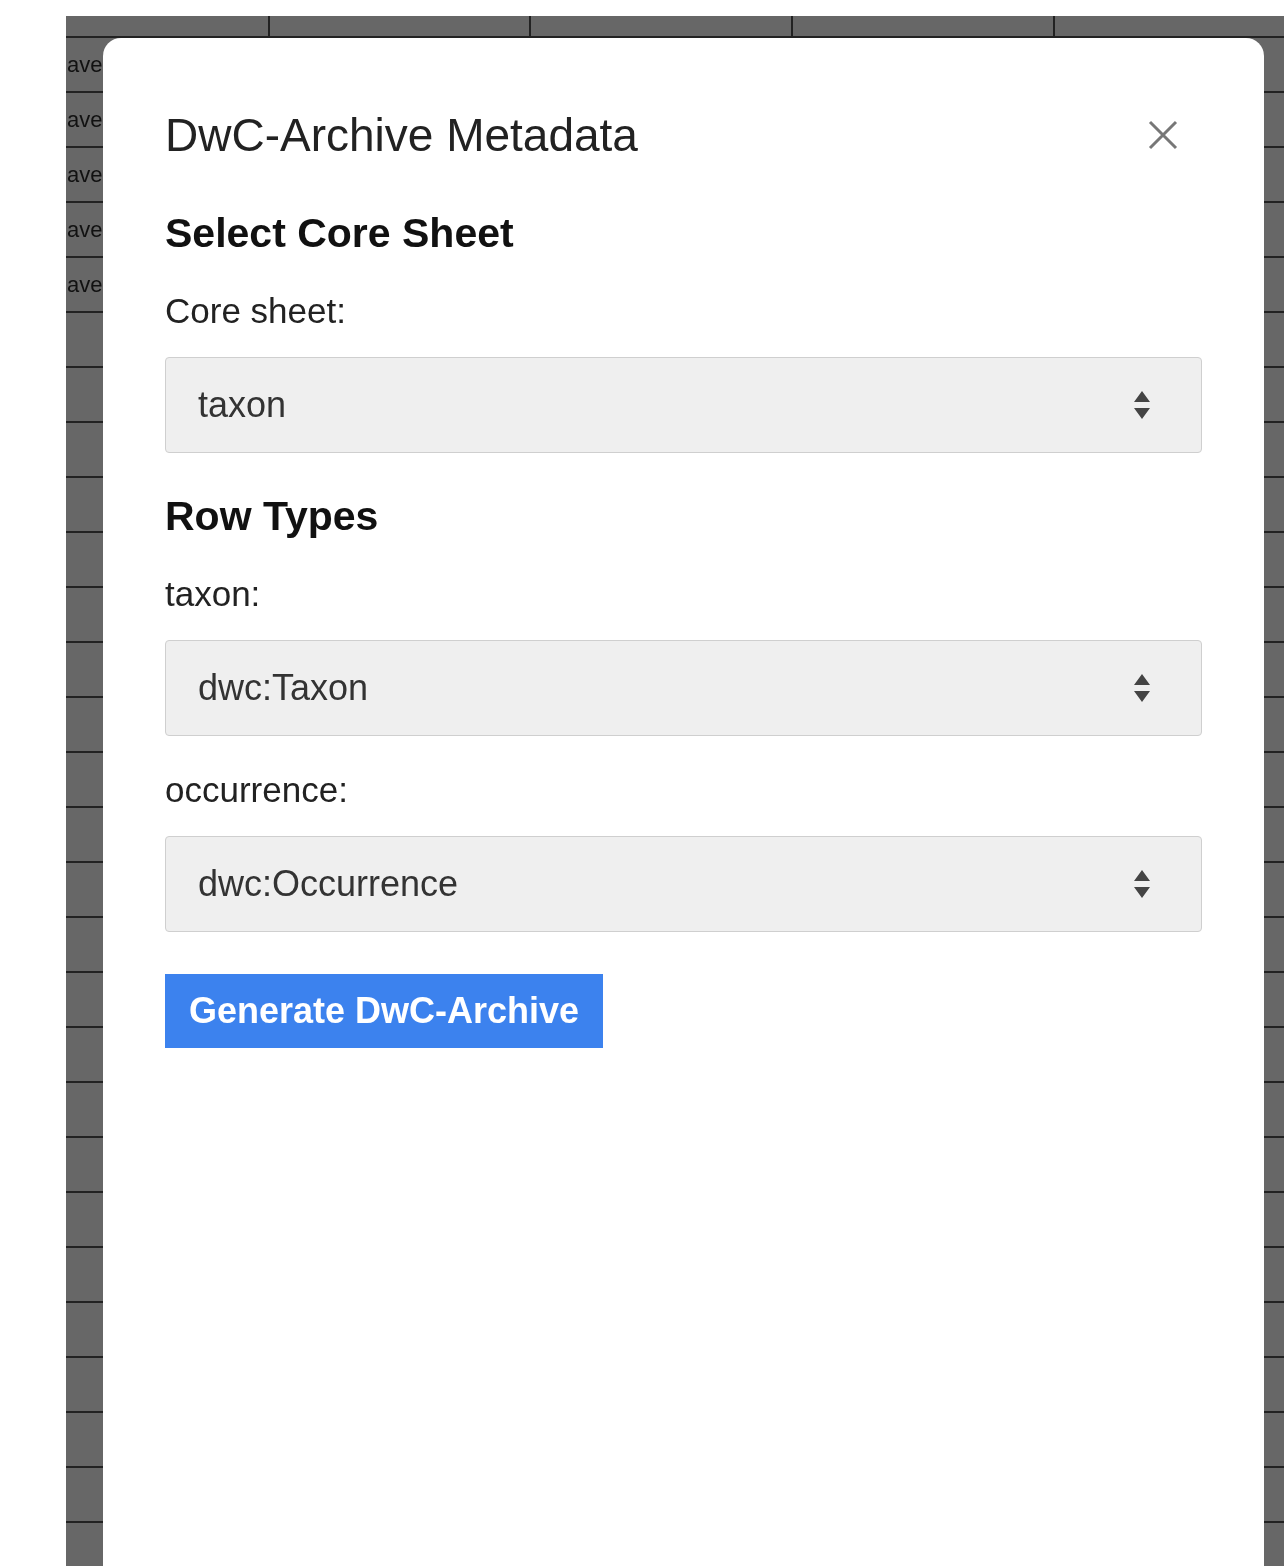 This screenshot has width=1284, height=1566. I want to click on field-label: taxon:, so click(213, 594).